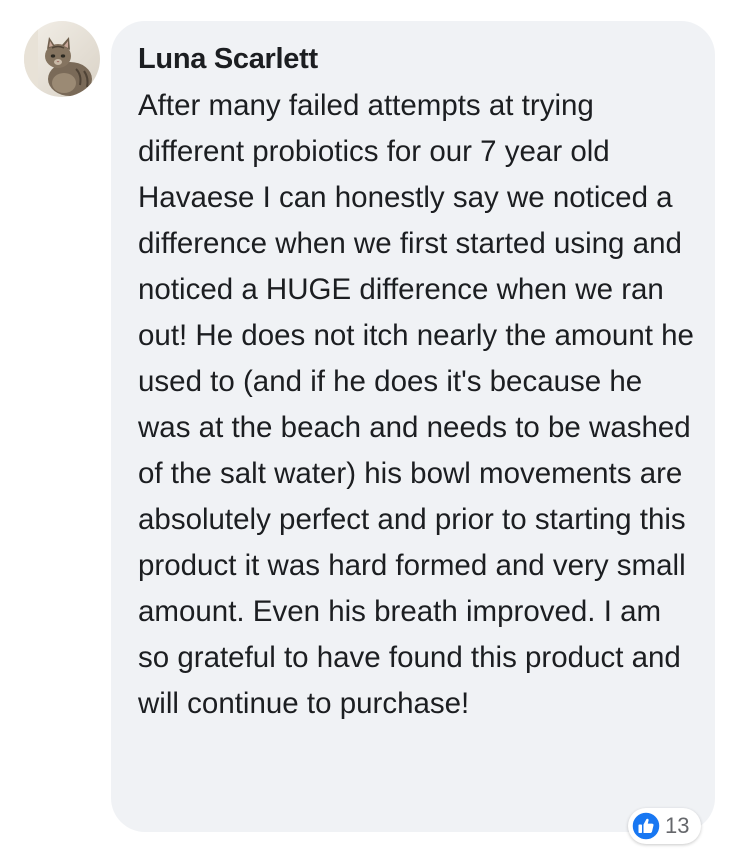 The height and width of the screenshot is (850, 740). Describe the element at coordinates (646, 826) in the screenshot. I see `like-icon` at that location.